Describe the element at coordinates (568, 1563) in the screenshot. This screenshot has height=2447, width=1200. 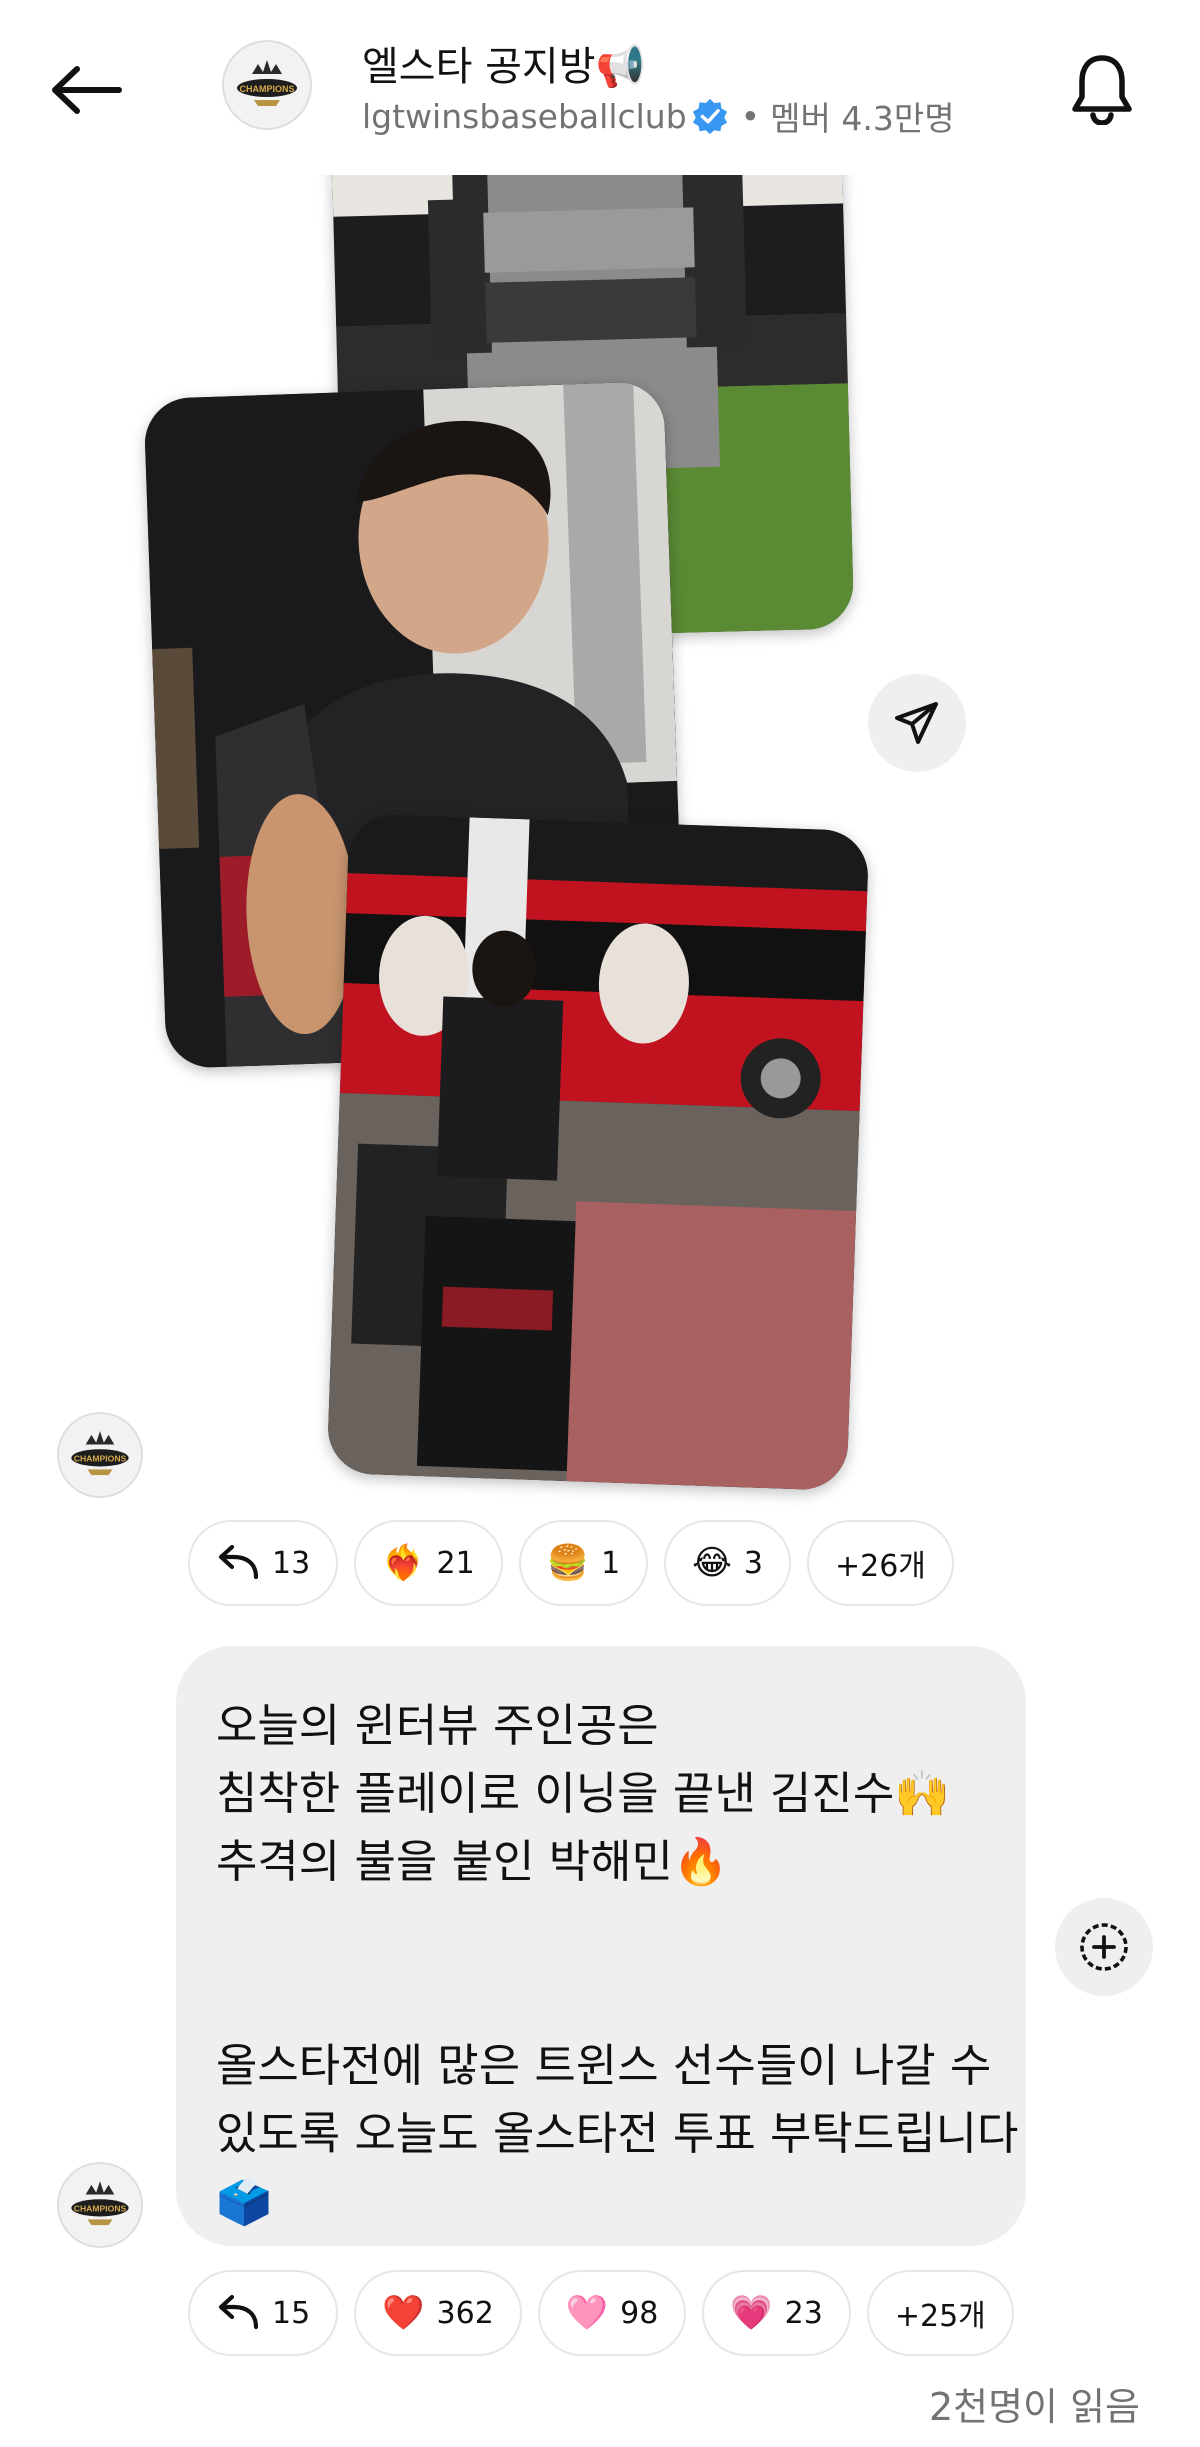
I see `burger-emoji: 🍔` at that location.